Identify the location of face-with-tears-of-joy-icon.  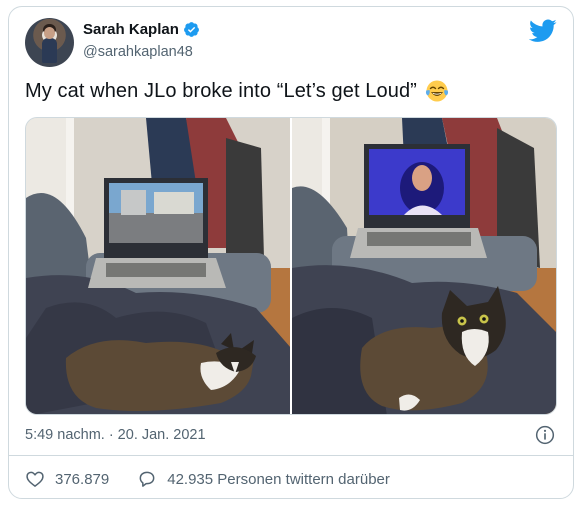
(436, 91).